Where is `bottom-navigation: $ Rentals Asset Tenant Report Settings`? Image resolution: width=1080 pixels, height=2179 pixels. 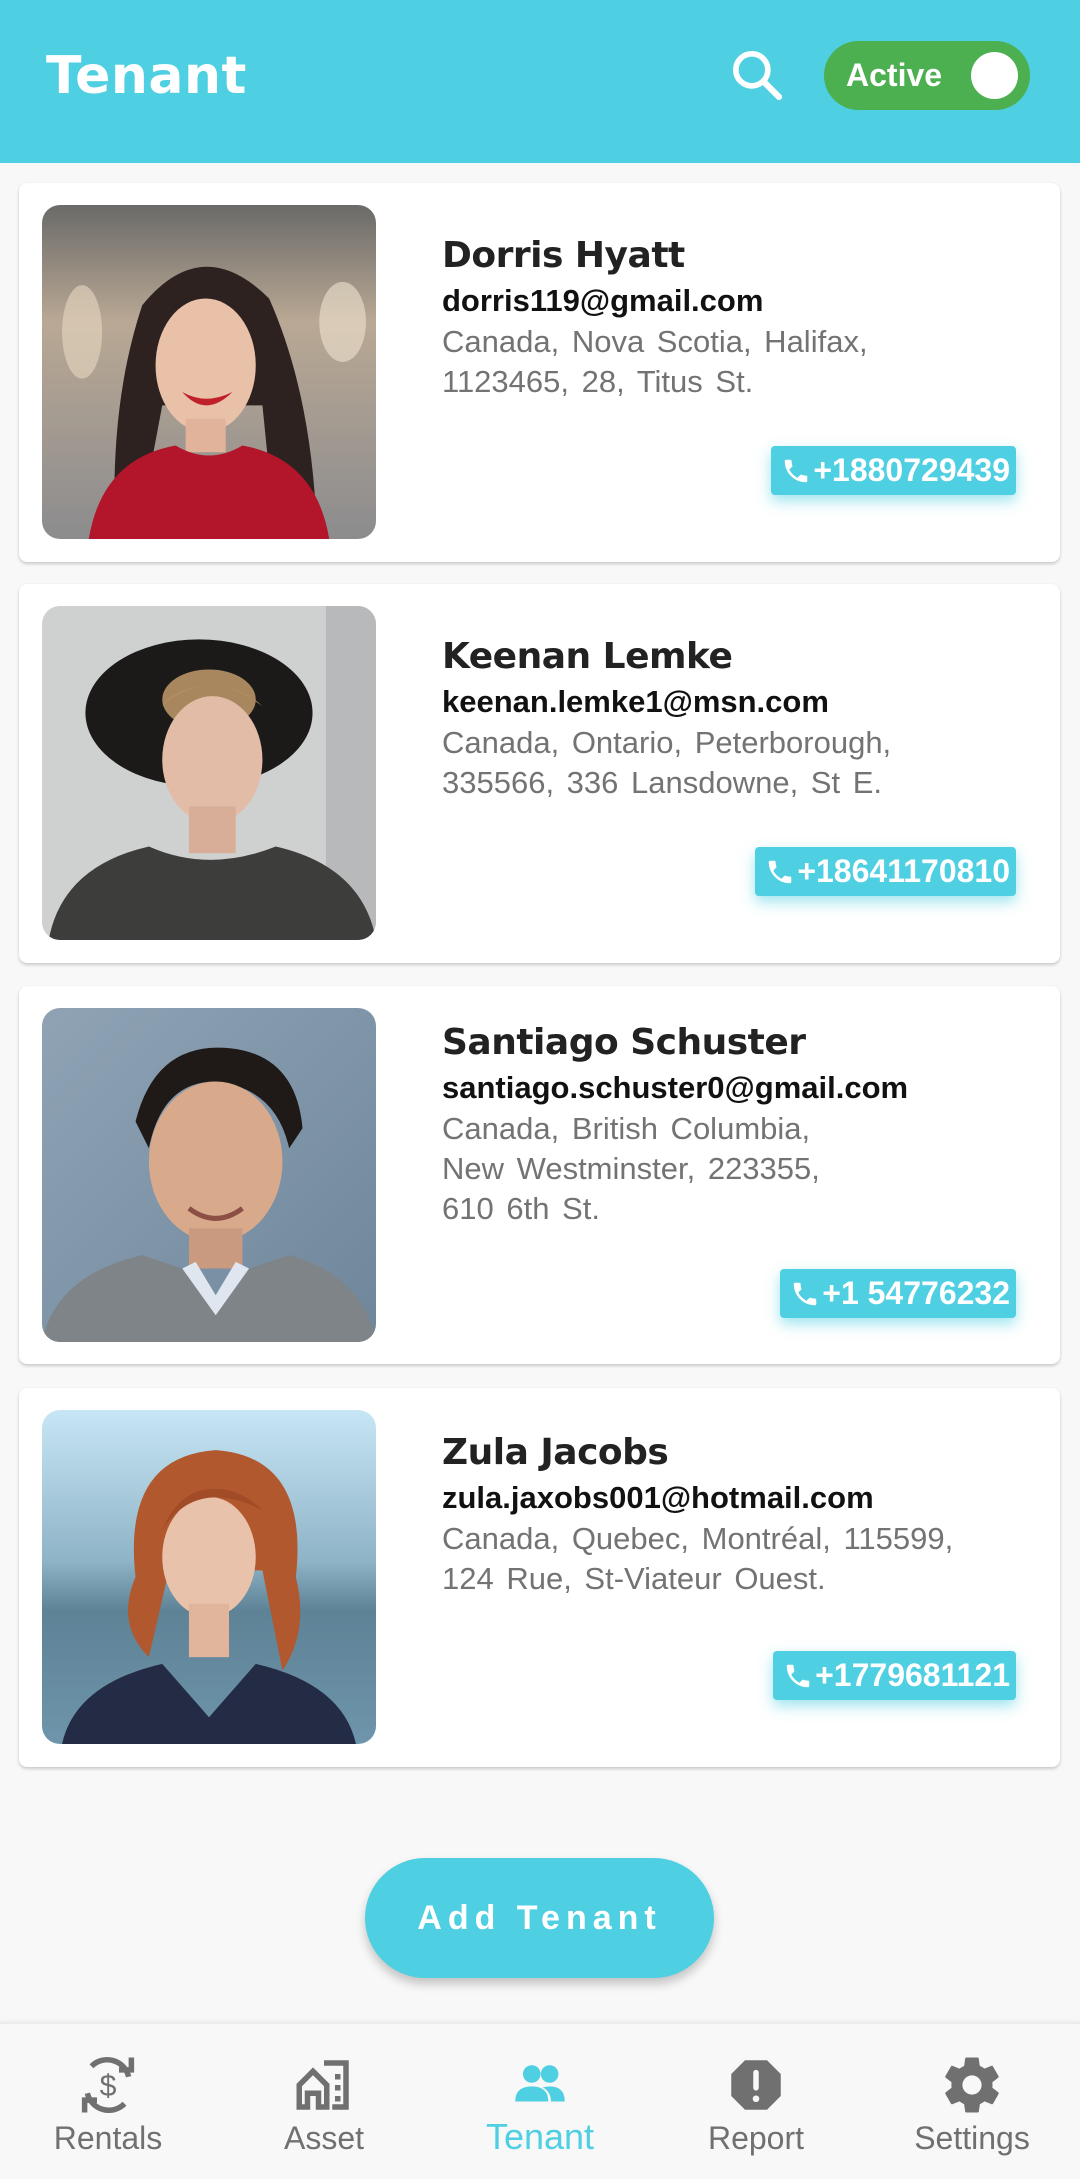 bottom-navigation: $ Rentals Asset Tenant Report Settings is located at coordinates (540, 2100).